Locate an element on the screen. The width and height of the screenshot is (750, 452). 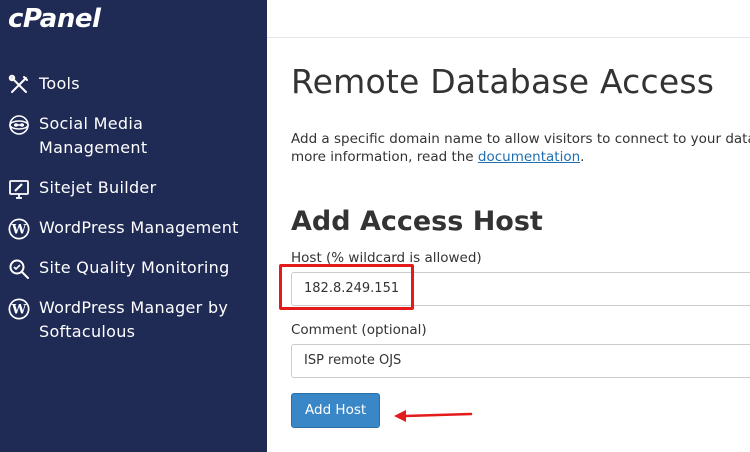
page-title: Remote Database Access is located at coordinates (503, 81).